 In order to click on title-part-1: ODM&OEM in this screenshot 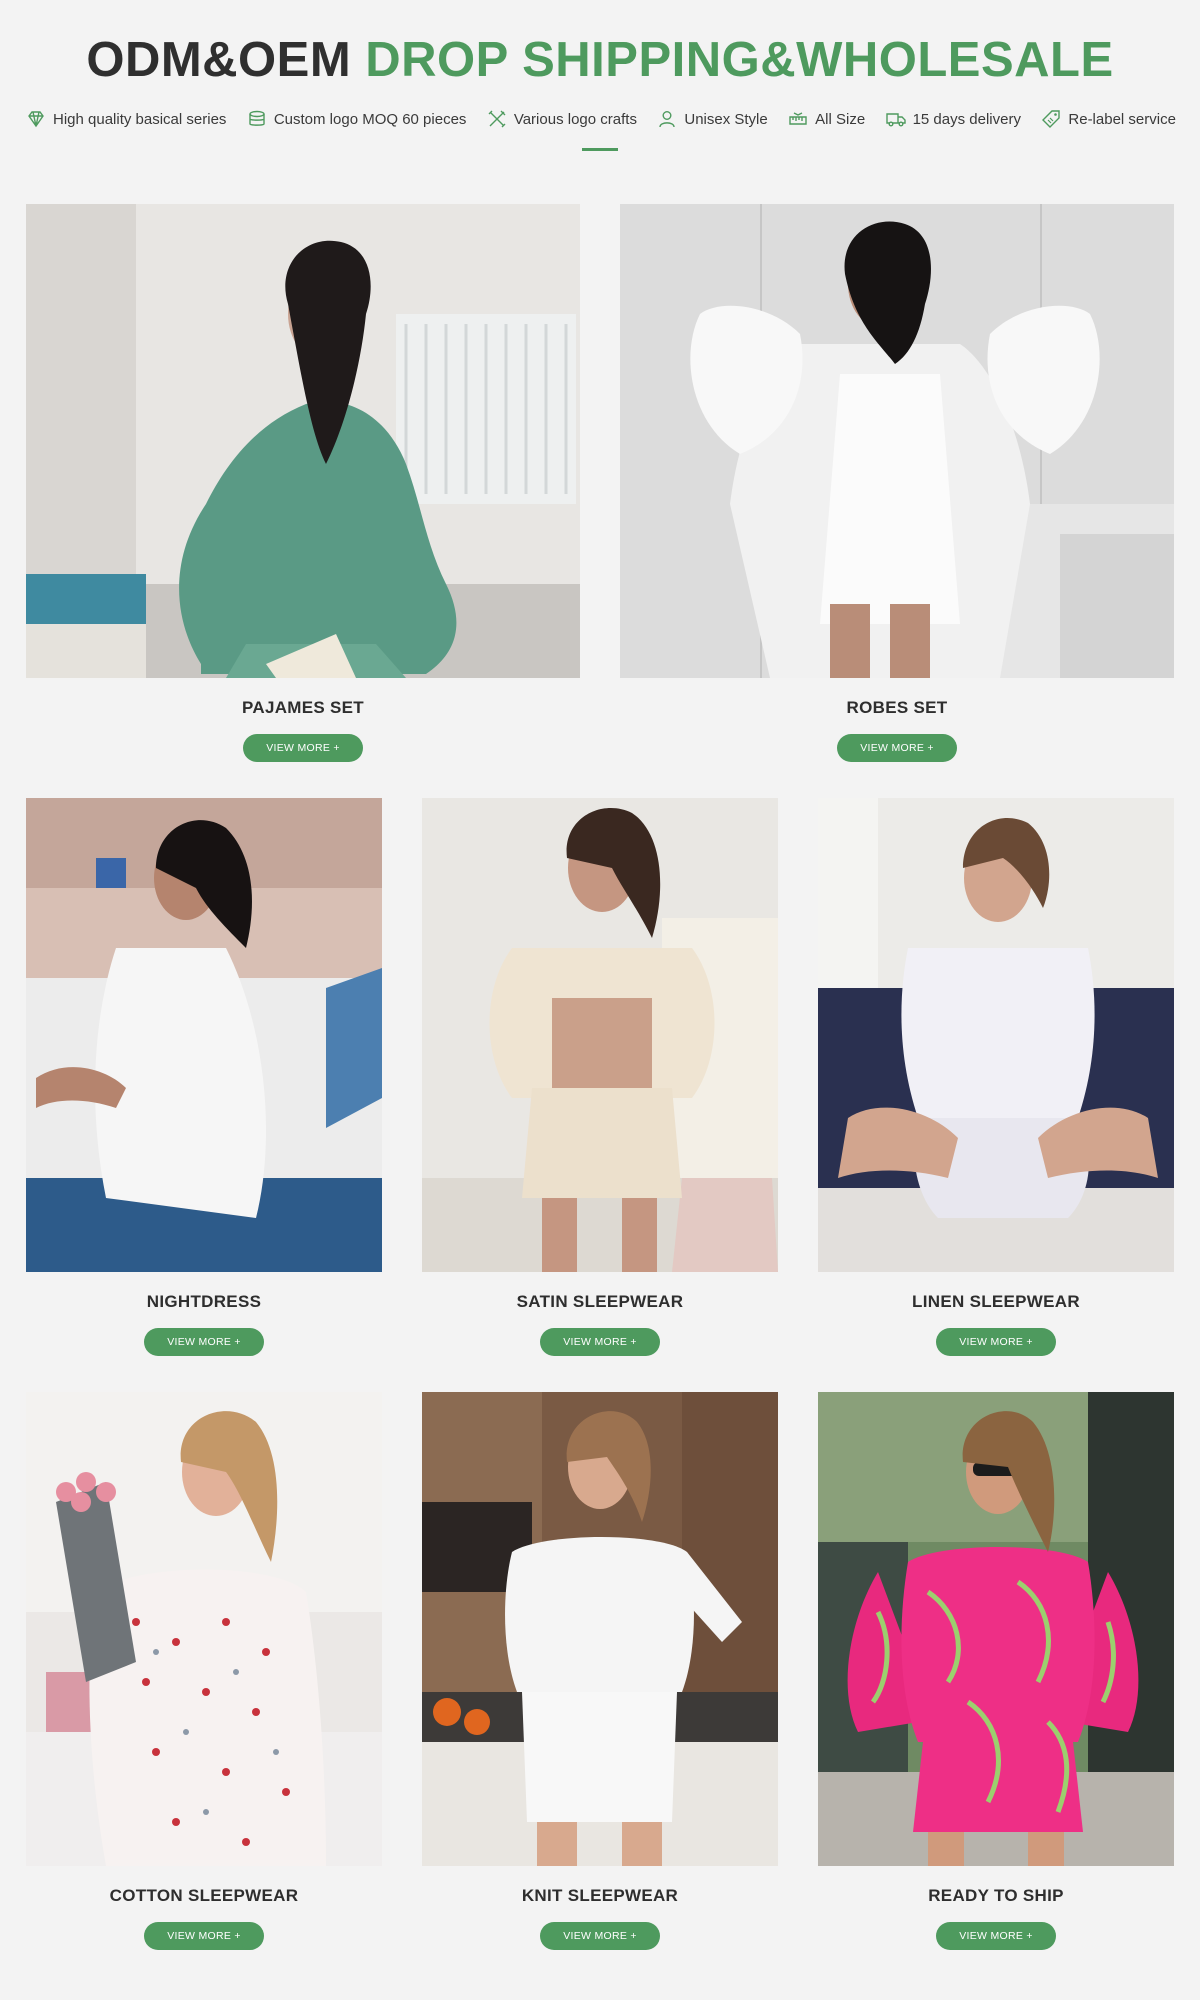, I will do `click(219, 60)`.